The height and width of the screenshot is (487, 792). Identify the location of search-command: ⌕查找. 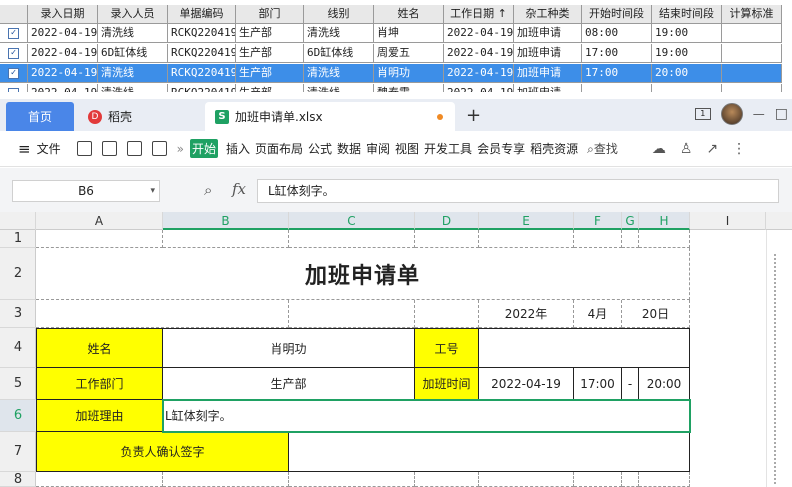
(602, 148).